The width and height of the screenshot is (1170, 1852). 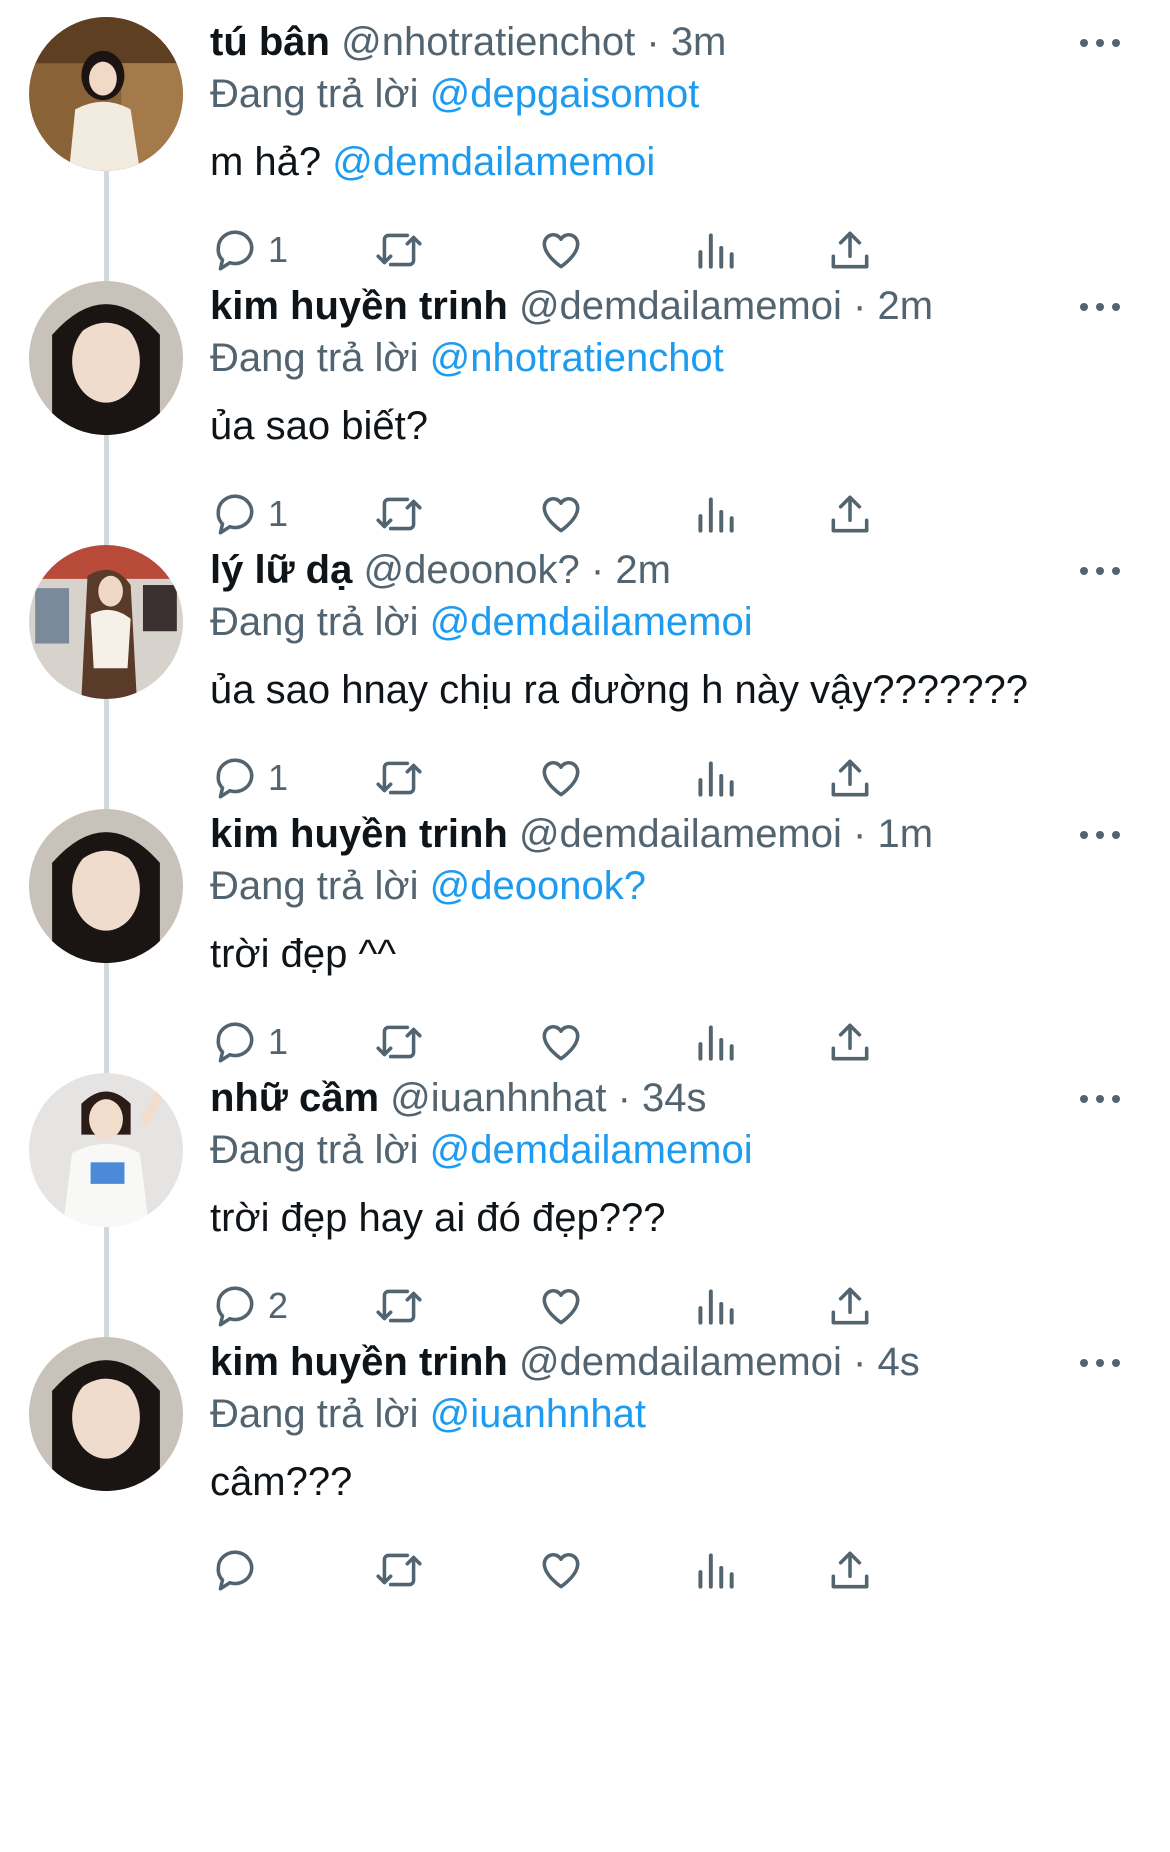 I want to click on tweet-text: trời đẹp ^^, so click(x=303, y=954).